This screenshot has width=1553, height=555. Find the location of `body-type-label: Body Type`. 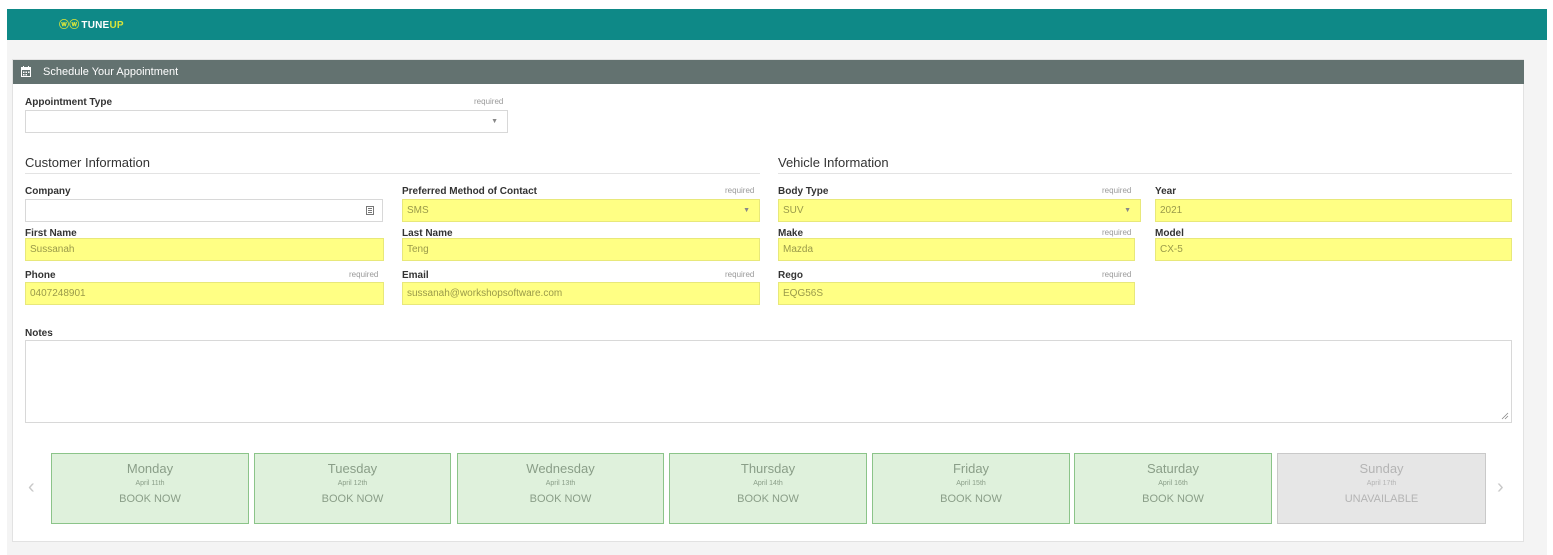

body-type-label: Body Type is located at coordinates (803, 191).